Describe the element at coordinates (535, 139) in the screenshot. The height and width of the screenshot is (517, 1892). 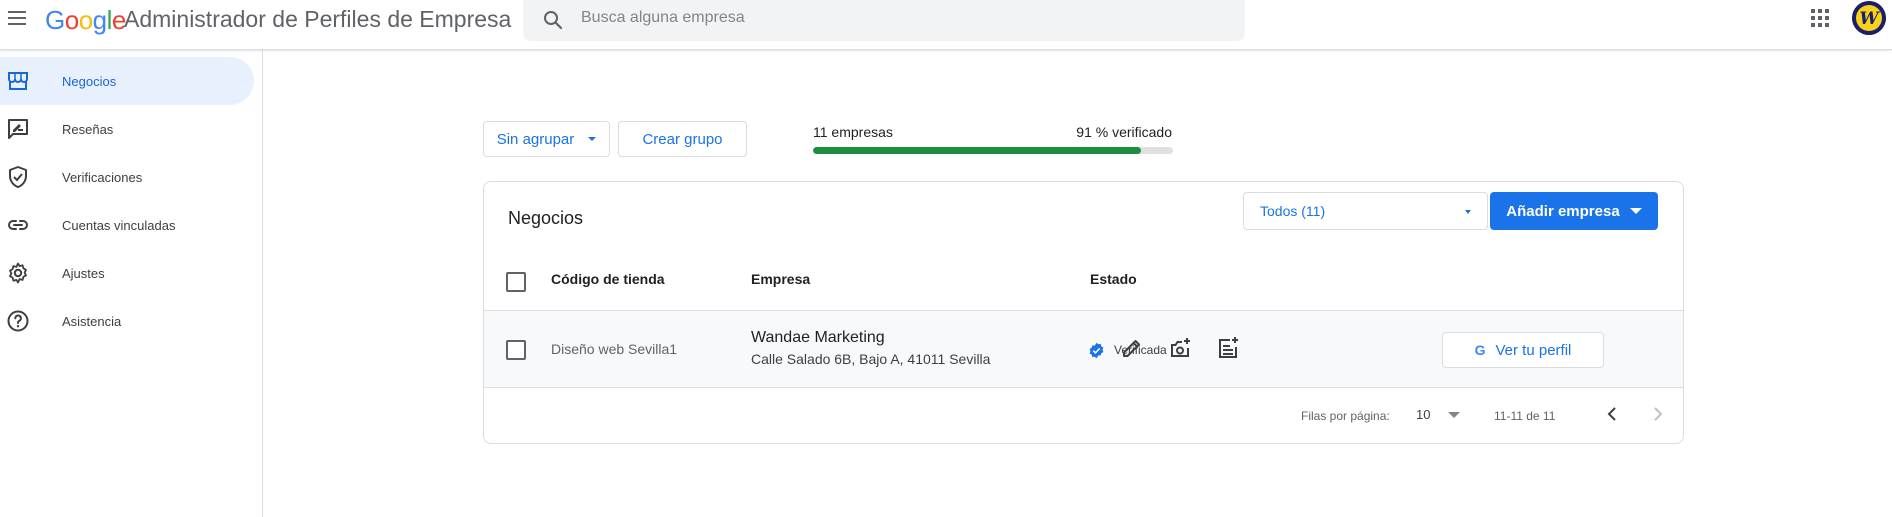
I see `group-select-label: Sin agrupar` at that location.